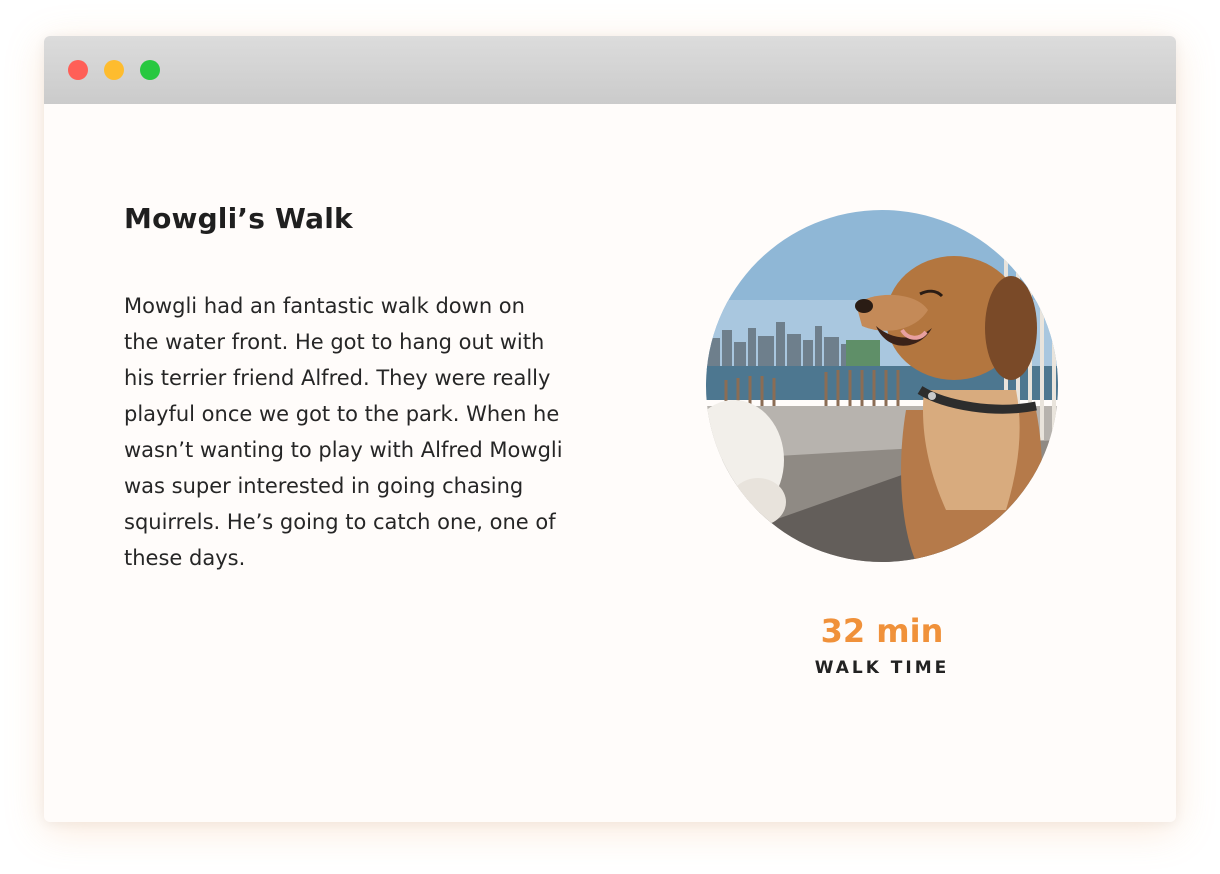  What do you see at coordinates (114, 70) in the screenshot?
I see `minimize-window-button` at bounding box center [114, 70].